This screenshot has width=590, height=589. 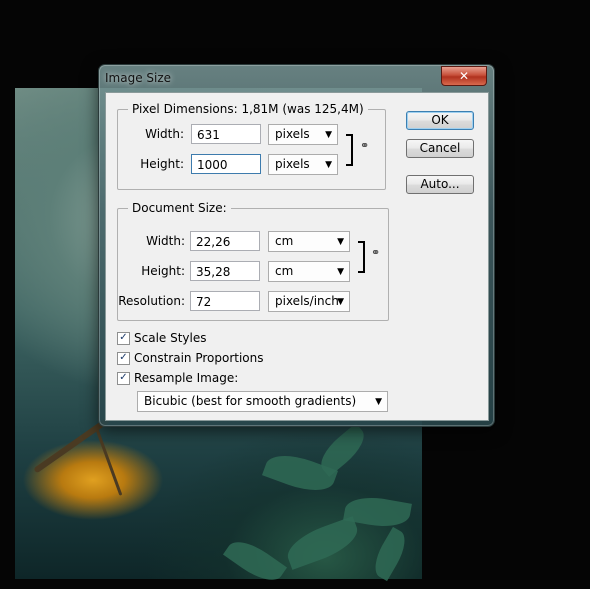 I want to click on resolution-input: 72, so click(x=225, y=301).